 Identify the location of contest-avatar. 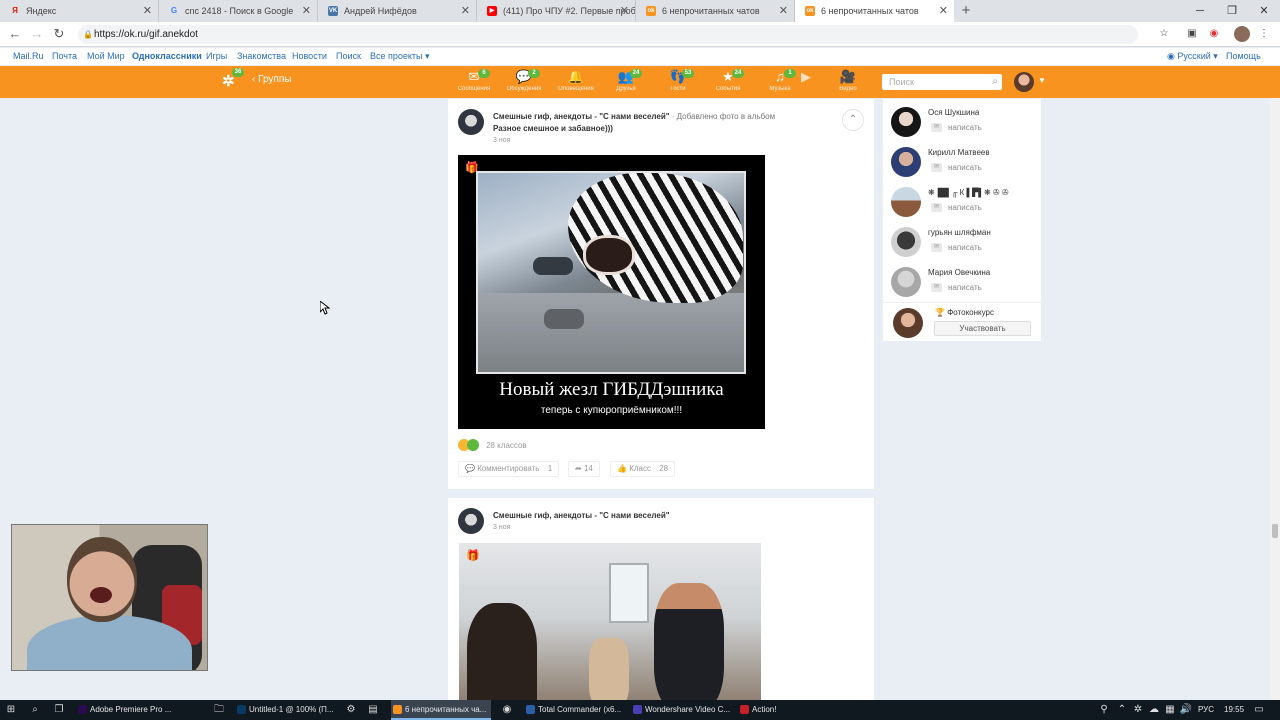
(908, 323).